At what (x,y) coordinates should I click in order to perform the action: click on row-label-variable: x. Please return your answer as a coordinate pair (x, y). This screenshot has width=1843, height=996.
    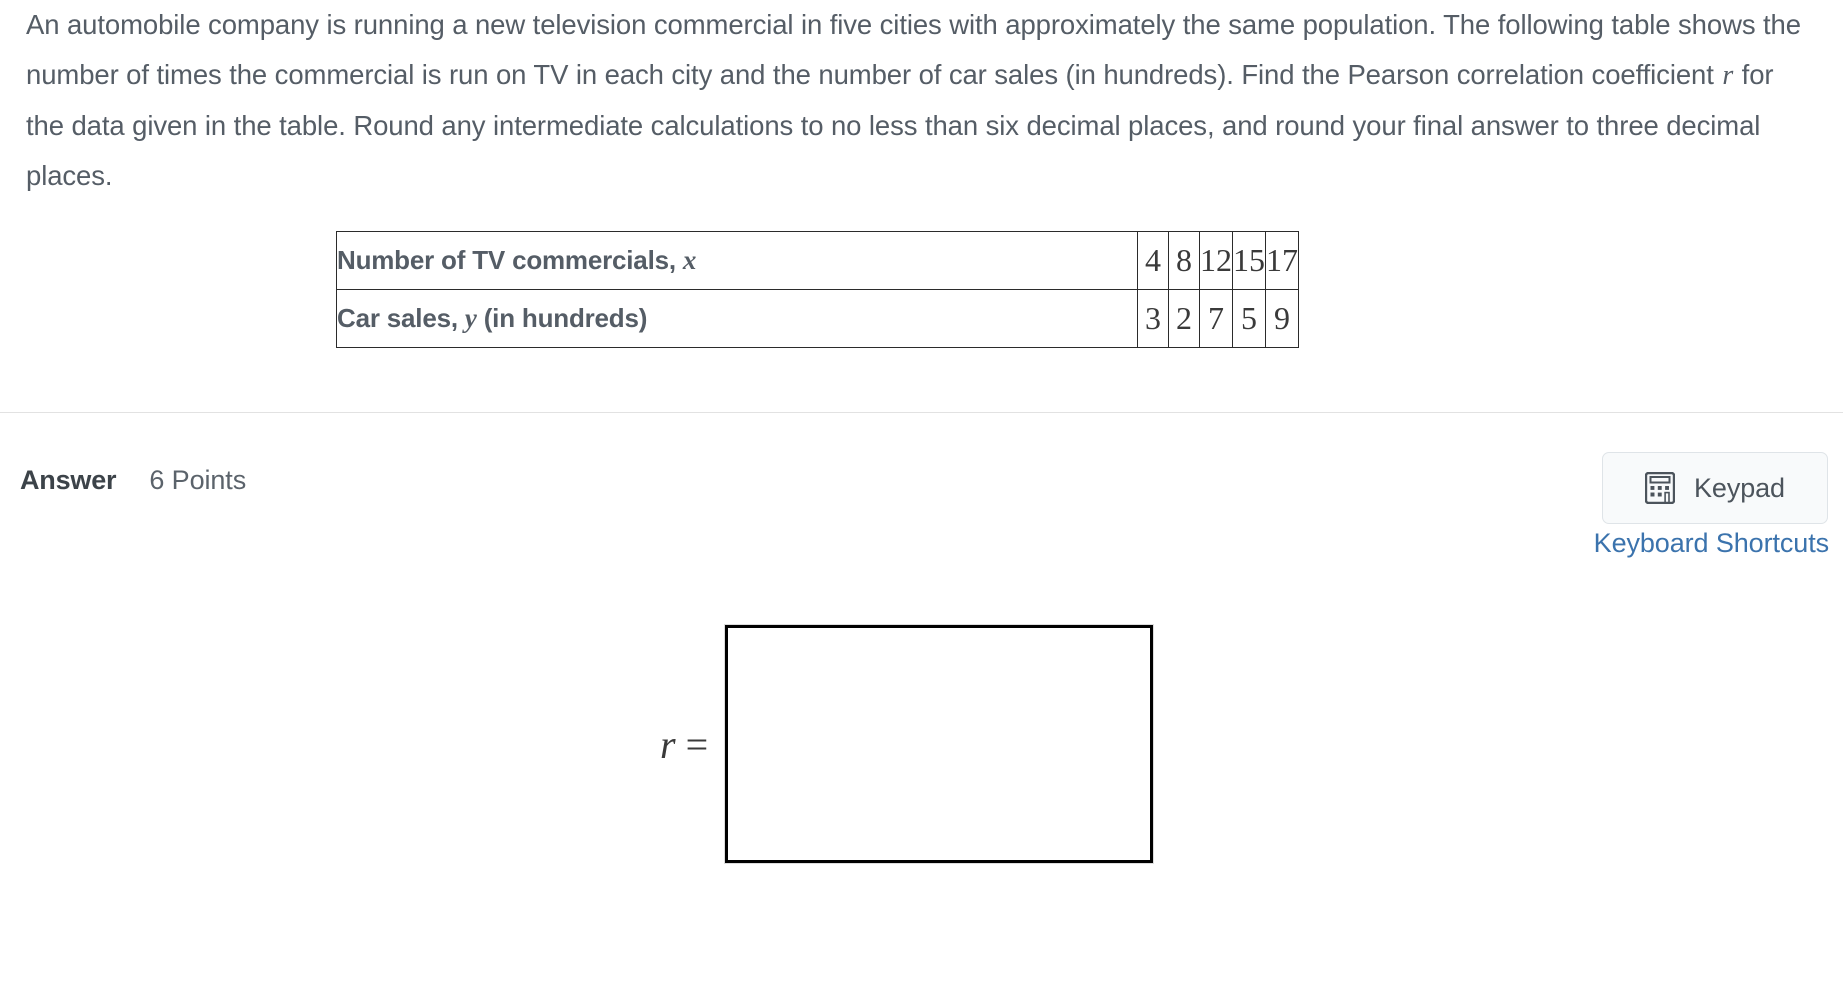
    Looking at the image, I should click on (689, 260).